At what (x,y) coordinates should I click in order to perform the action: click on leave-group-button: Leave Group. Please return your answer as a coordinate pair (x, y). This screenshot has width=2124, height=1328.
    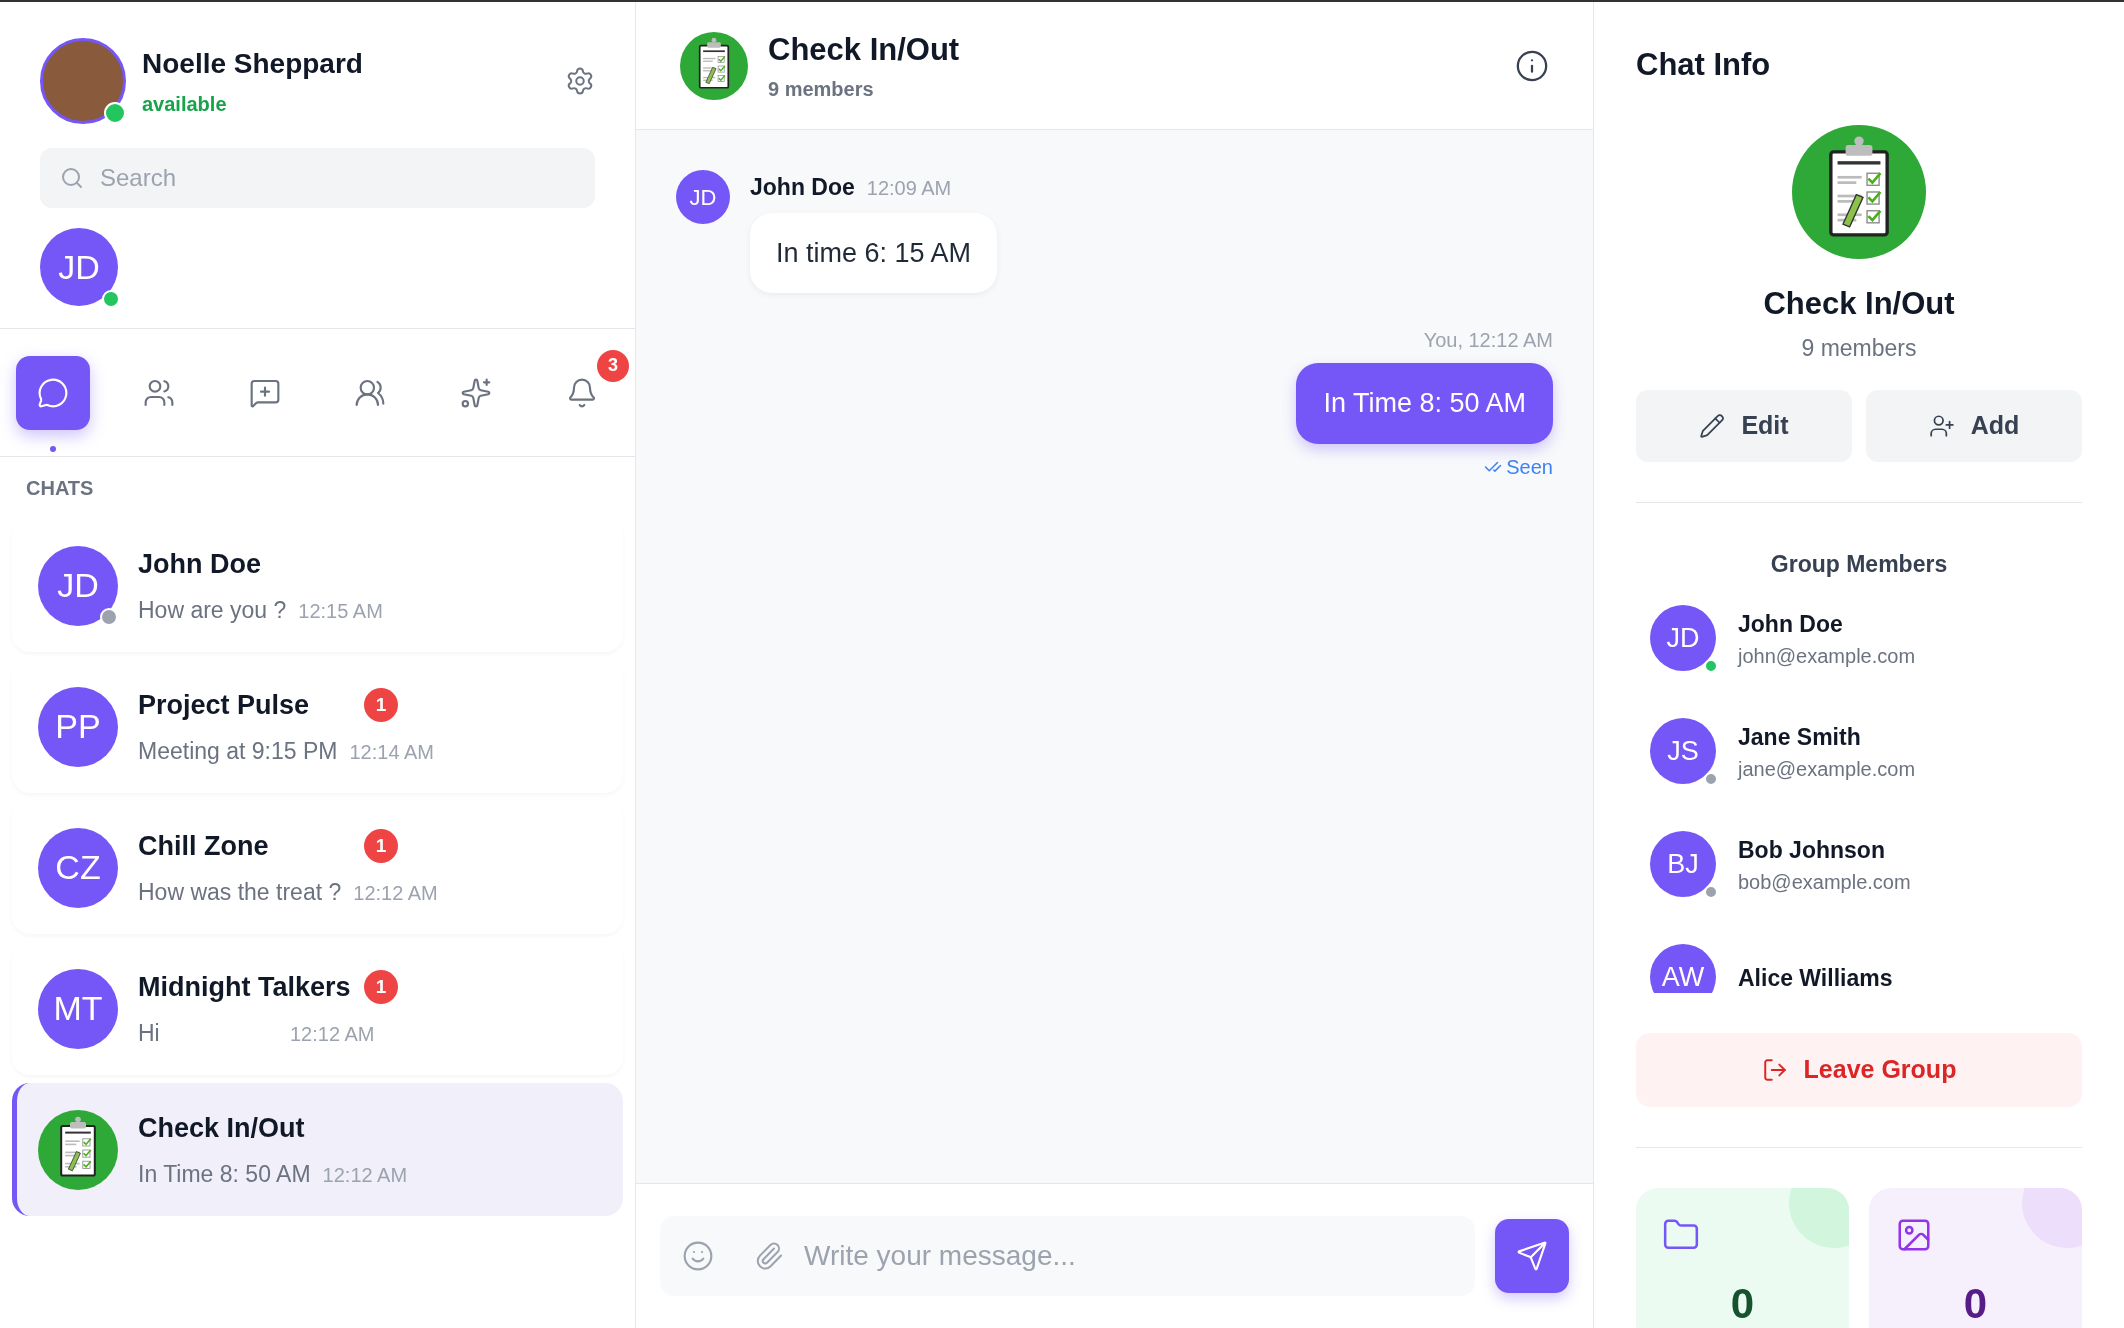
    Looking at the image, I should click on (1859, 1070).